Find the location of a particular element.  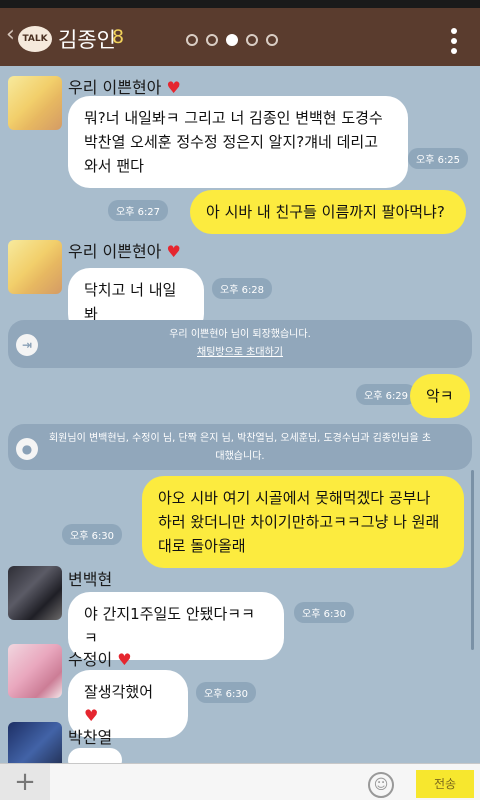

input-bar: + ☺ 전송 is located at coordinates (240, 781).